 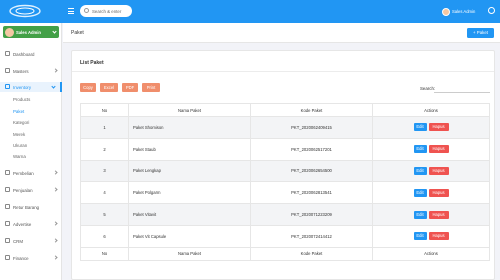 I want to click on cell-no: 3, so click(x=104, y=171).